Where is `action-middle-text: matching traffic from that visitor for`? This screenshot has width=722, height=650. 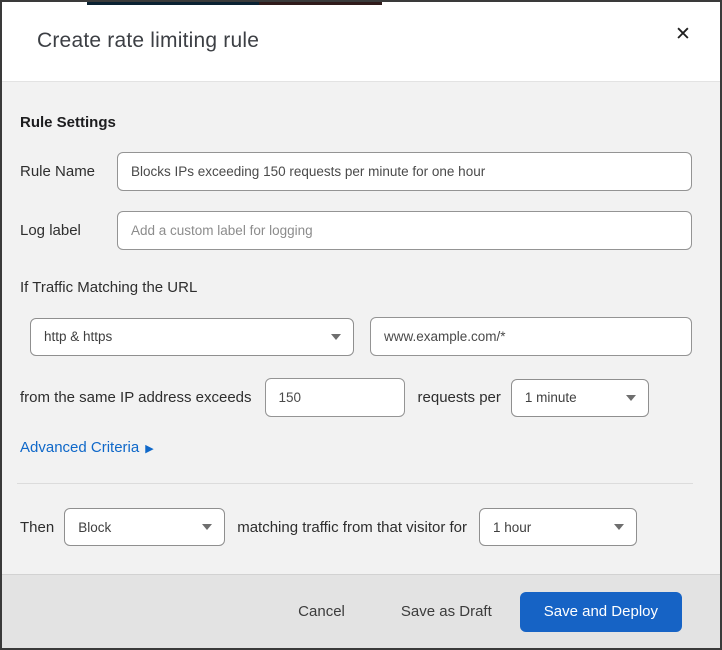
action-middle-text: matching traffic from that visitor for is located at coordinates (352, 527).